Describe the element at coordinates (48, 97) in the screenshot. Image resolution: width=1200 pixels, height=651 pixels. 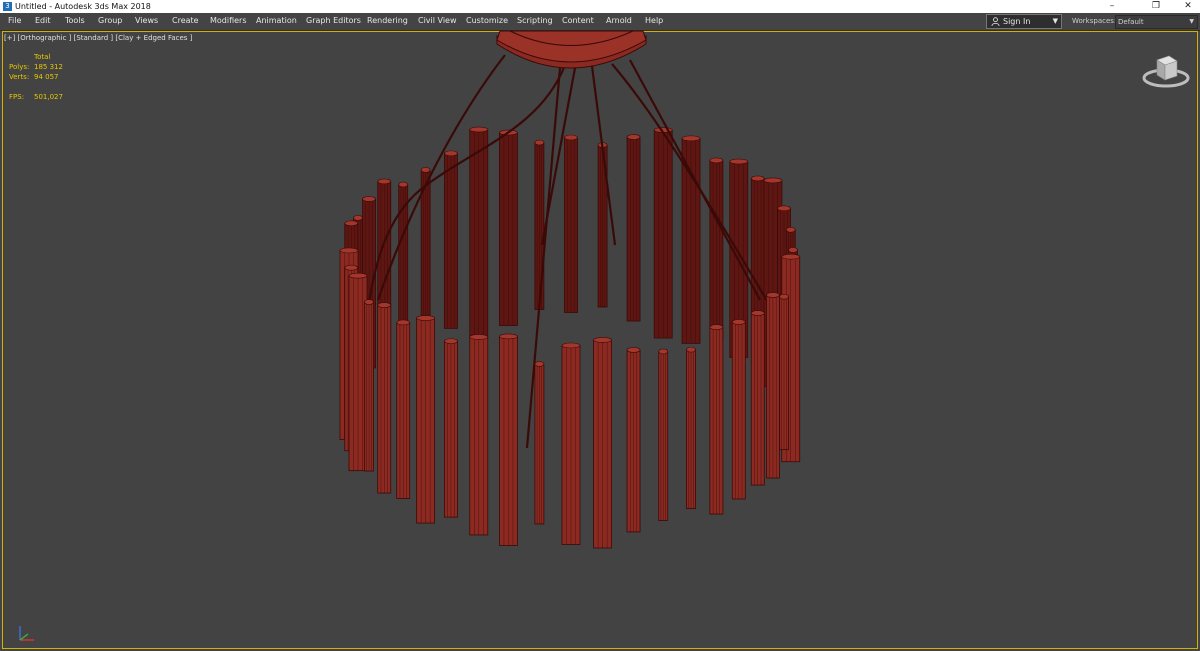
I see `fps-value: 501,027` at that location.